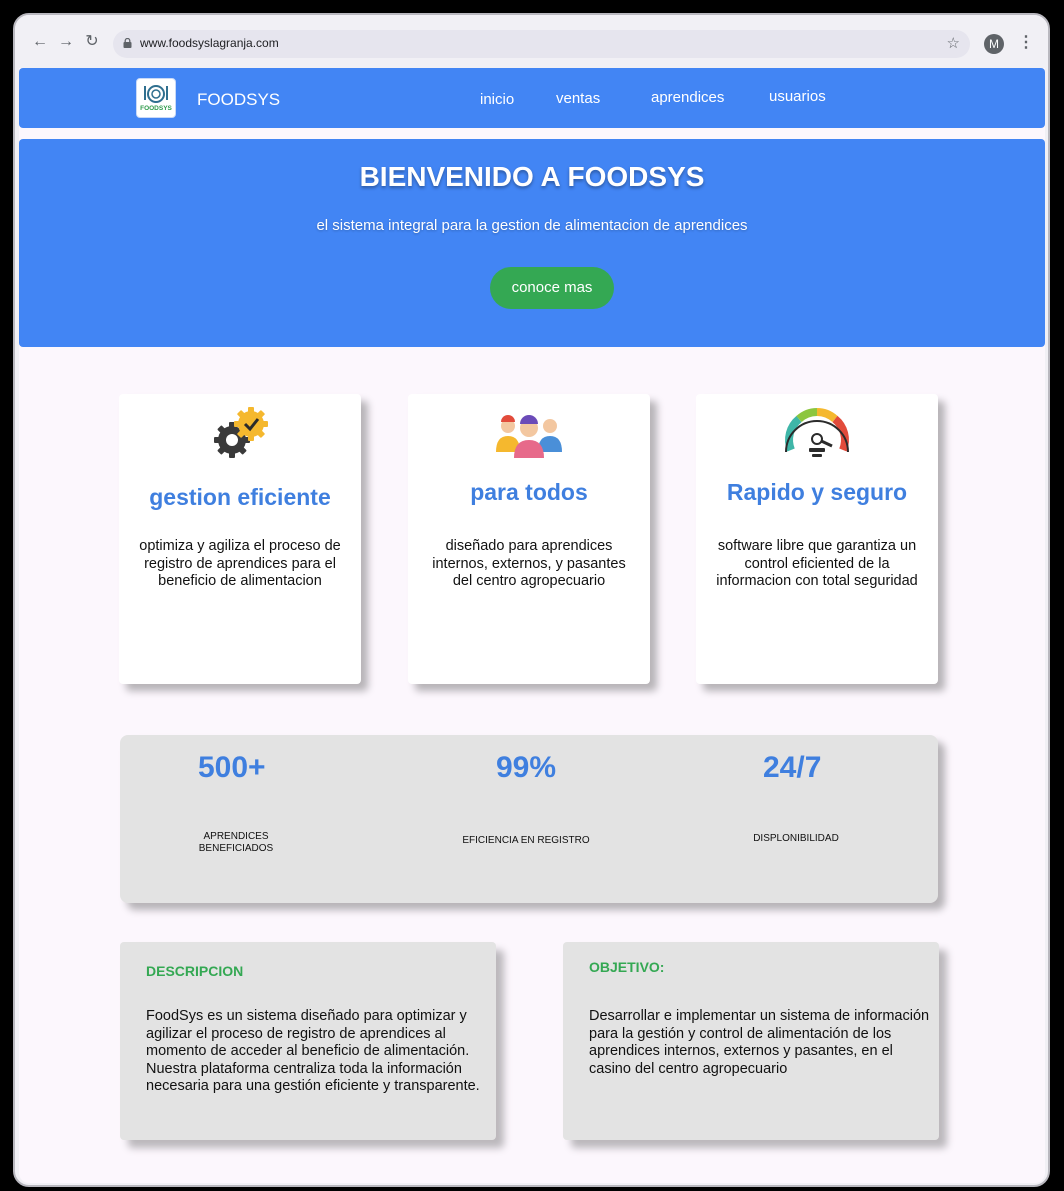 This screenshot has height=1191, width=1064. I want to click on feature-title: para todos, so click(529, 492).